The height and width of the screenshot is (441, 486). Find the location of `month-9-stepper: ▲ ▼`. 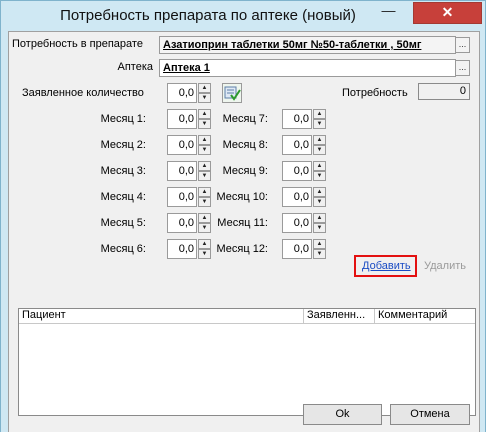

month-9-stepper: ▲ ▼ is located at coordinates (319, 171).